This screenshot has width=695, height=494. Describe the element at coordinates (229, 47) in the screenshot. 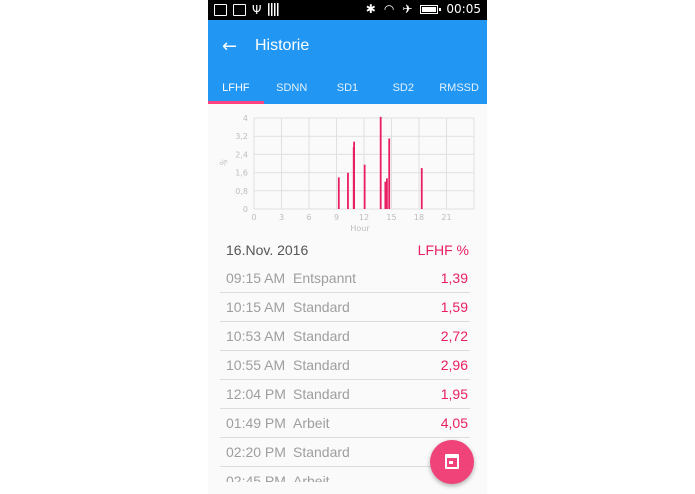

I see `back-arrow-icon: ←` at that location.